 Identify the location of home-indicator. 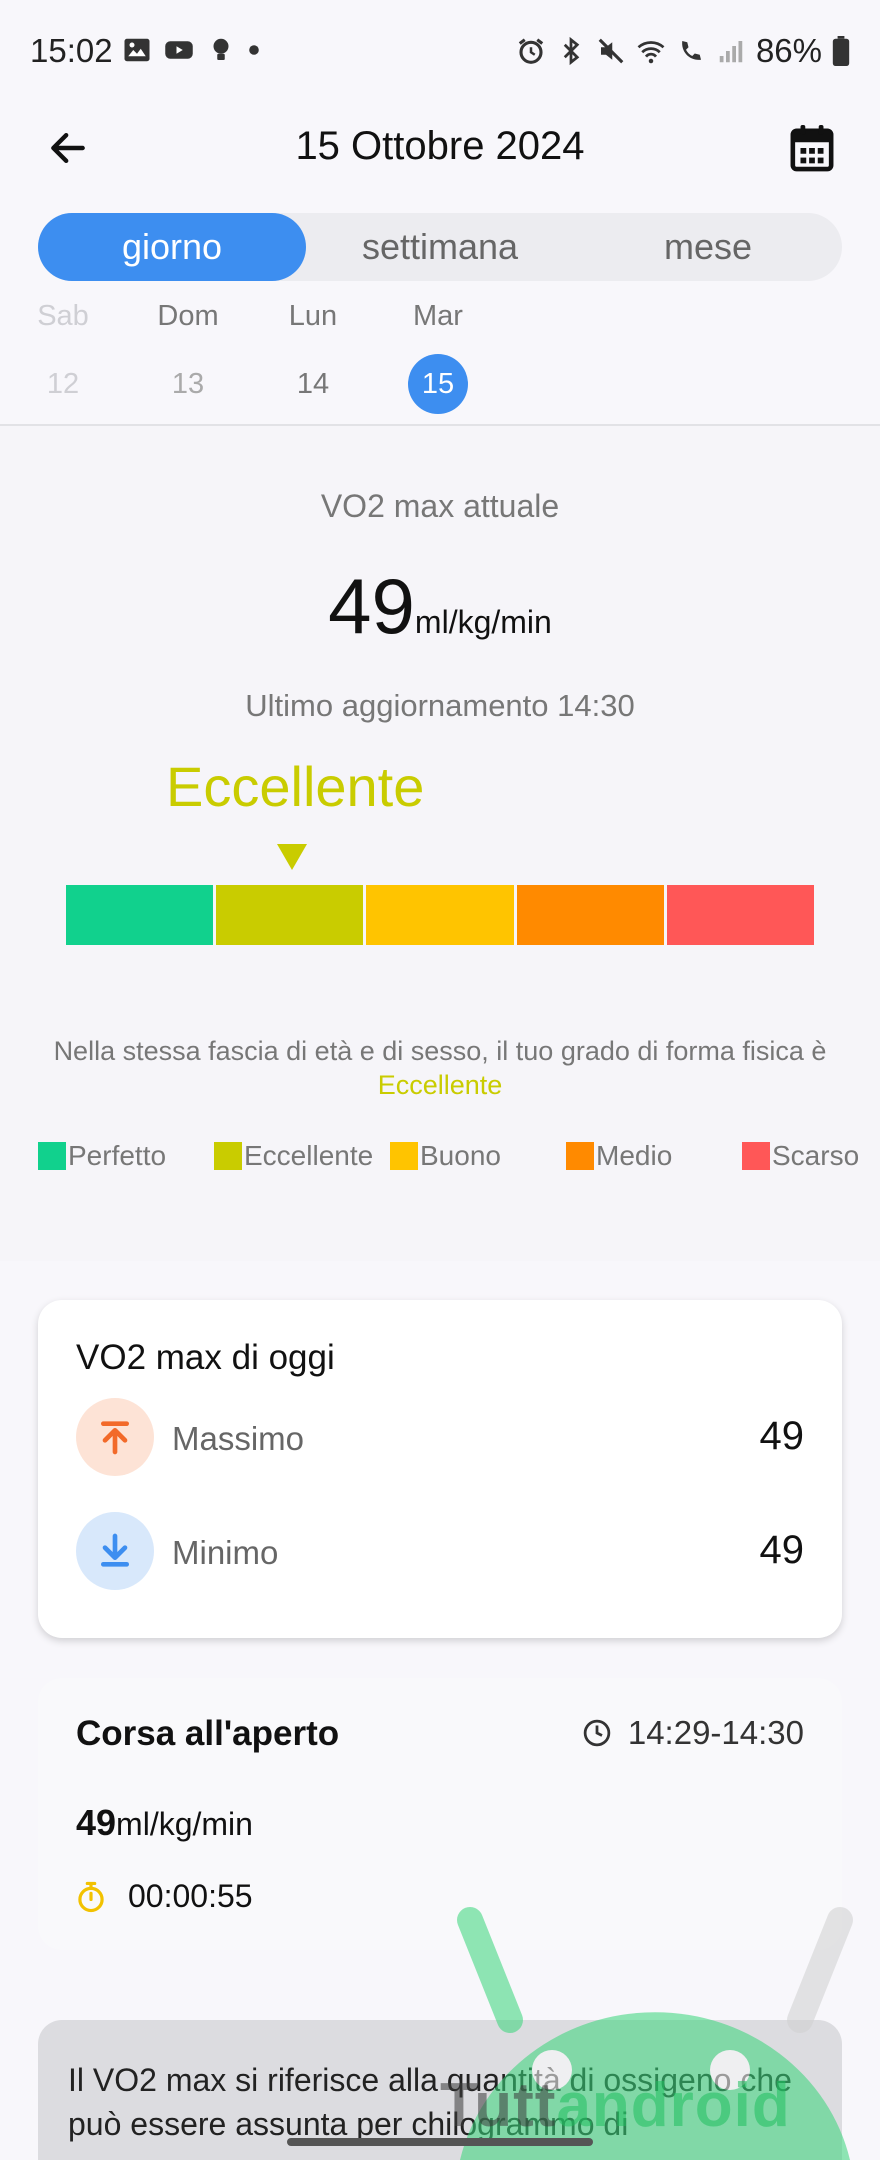
(440, 2142).